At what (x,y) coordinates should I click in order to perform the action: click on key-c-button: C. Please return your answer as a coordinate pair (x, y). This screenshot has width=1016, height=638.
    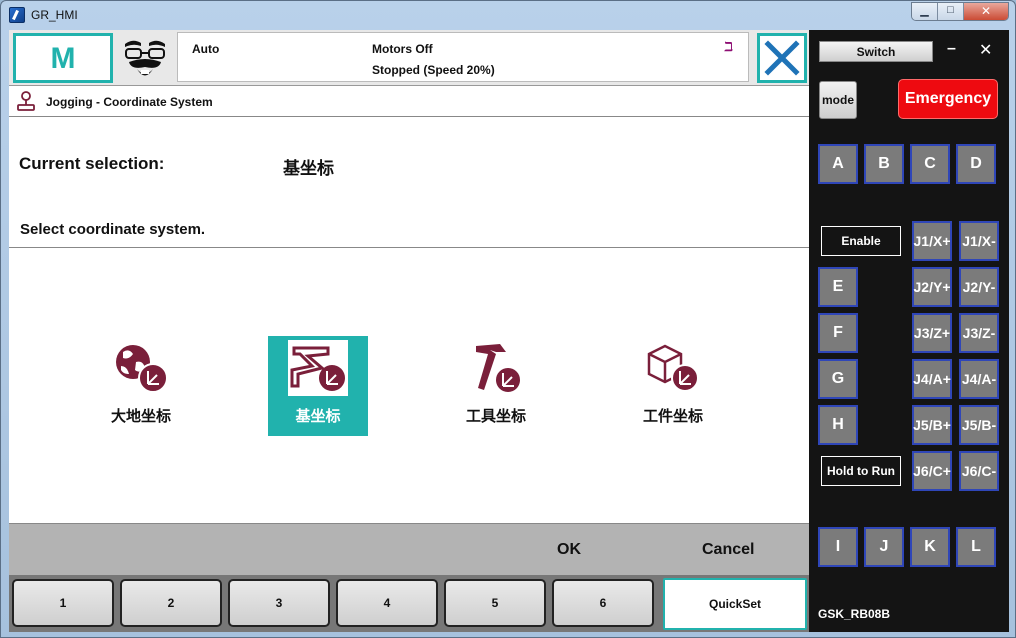
    Looking at the image, I should click on (930, 164).